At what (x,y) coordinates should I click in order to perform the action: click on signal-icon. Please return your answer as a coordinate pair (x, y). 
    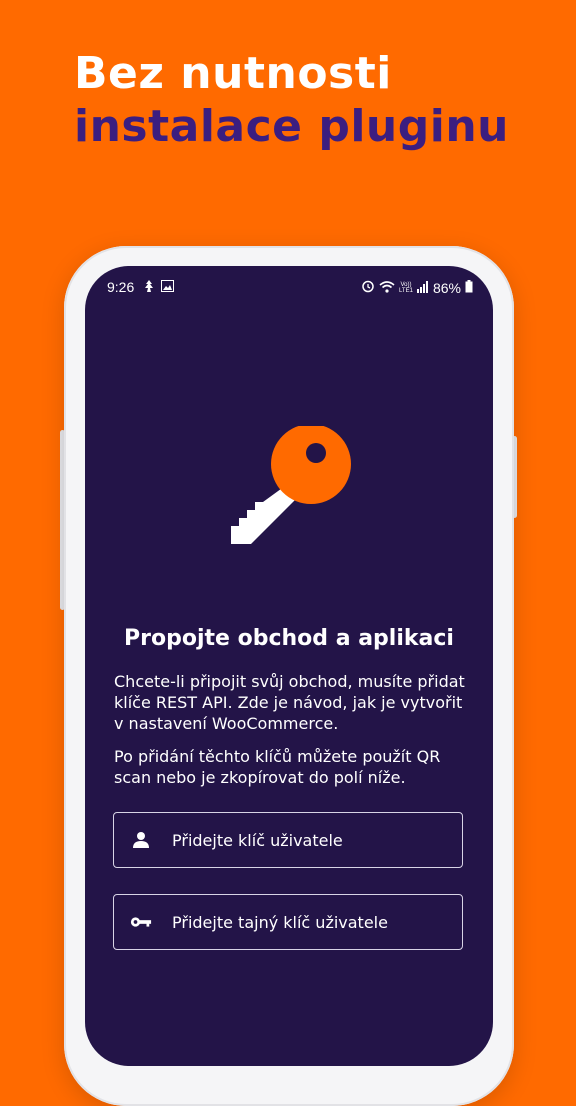
    Looking at the image, I should click on (422, 288).